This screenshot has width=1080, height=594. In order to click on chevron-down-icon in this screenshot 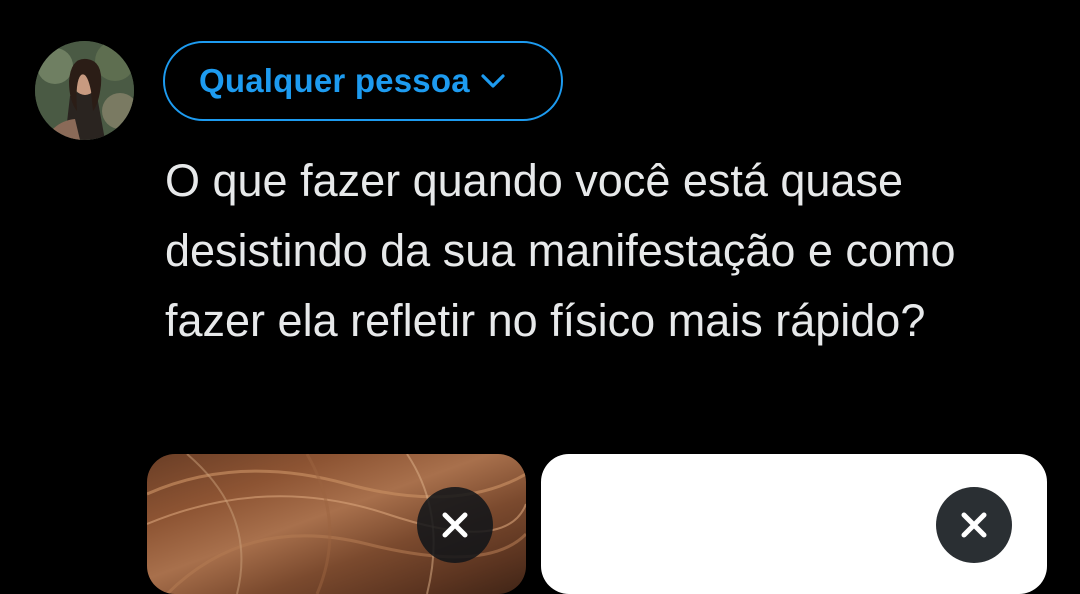, I will do `click(493, 81)`.